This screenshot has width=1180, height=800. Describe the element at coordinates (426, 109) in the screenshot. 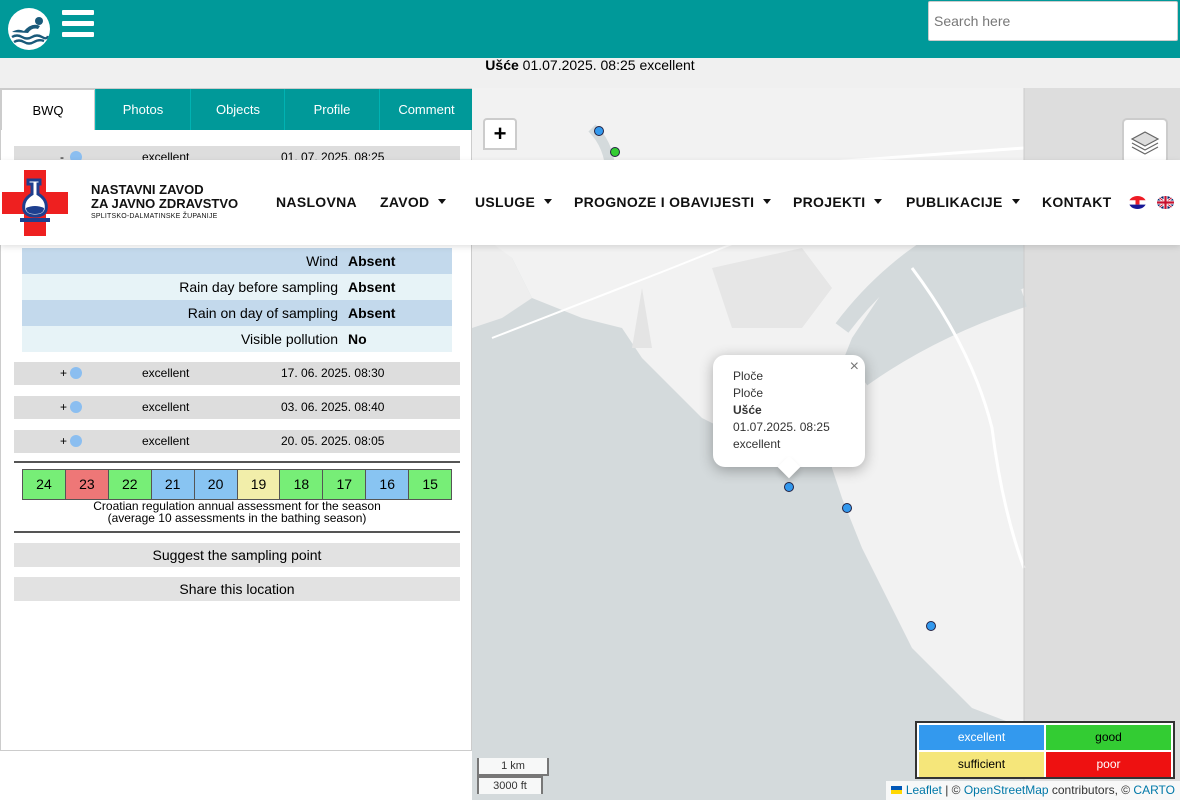

I see `tab-comment: Comment` at that location.